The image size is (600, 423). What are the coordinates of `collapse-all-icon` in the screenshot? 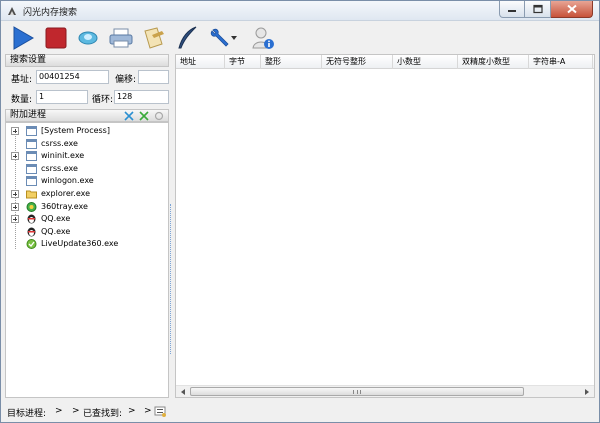 It's located at (144, 116).